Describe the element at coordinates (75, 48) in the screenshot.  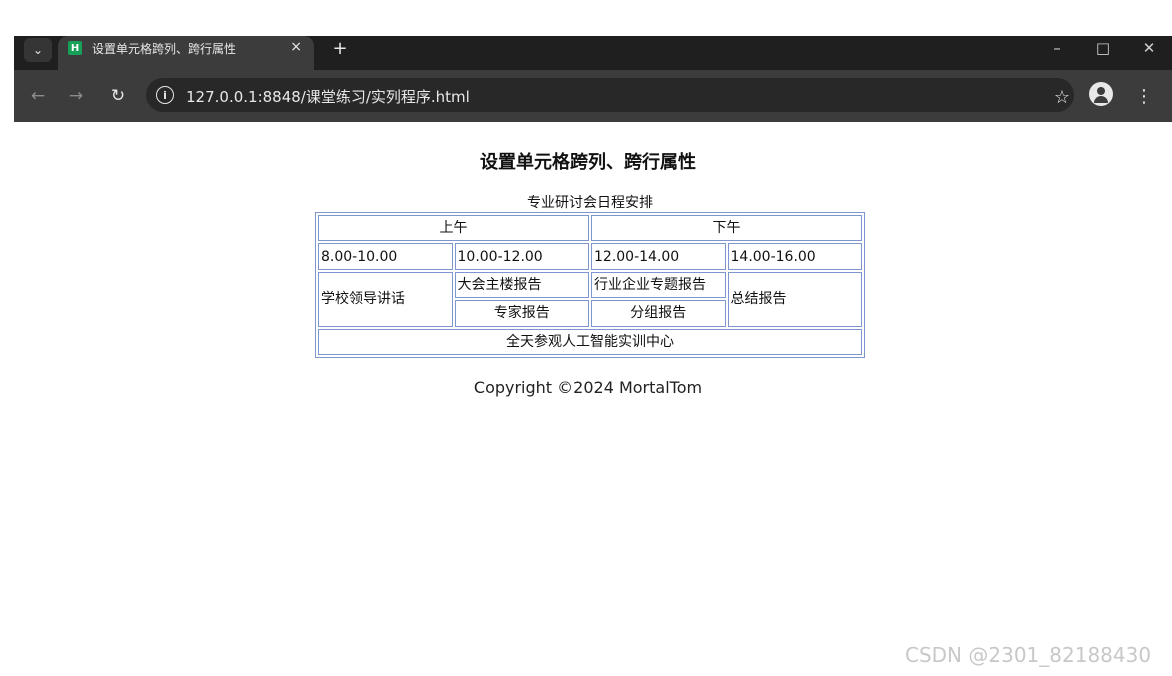
I see `favicon-icon: H` at that location.